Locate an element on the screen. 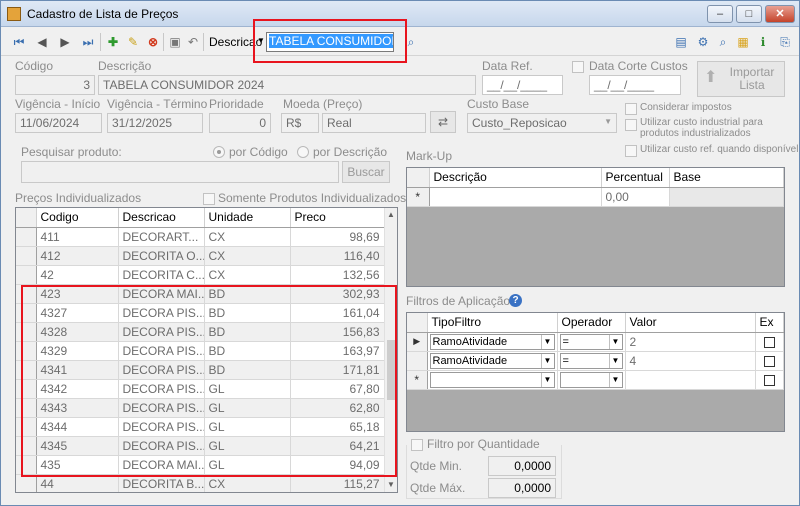  help-icon: ? is located at coordinates (515, 300).